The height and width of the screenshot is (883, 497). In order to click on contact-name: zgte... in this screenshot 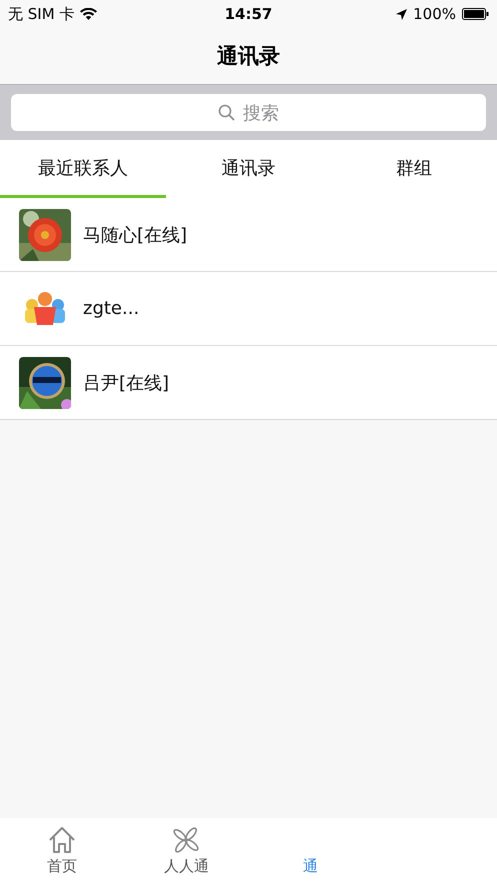, I will do `click(111, 308)`.